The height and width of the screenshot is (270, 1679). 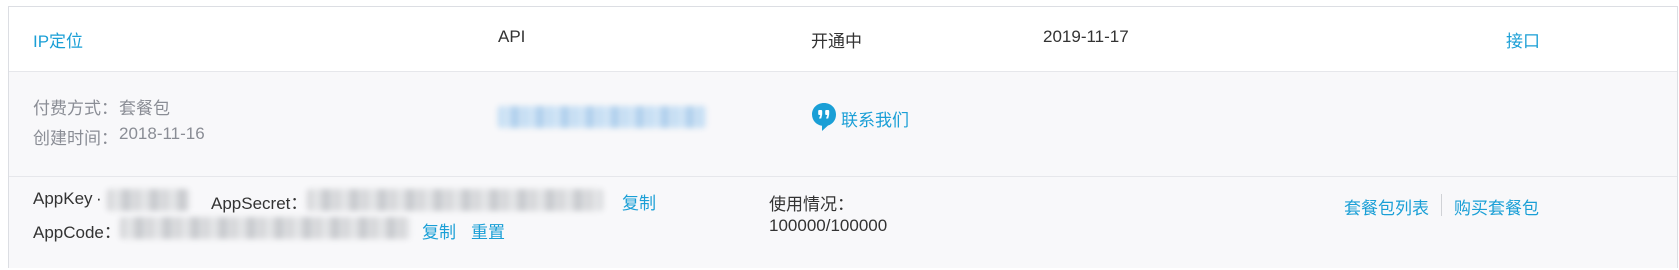 What do you see at coordinates (639, 201) in the screenshot?
I see `copy-appsecret-button: 复制` at bounding box center [639, 201].